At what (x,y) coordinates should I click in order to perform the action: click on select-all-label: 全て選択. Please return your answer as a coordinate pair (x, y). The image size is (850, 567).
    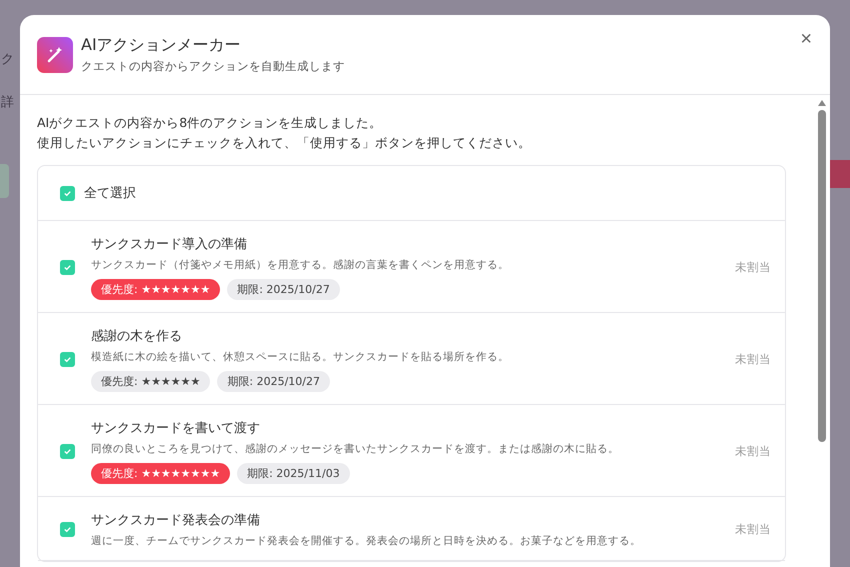
    Looking at the image, I should click on (110, 193).